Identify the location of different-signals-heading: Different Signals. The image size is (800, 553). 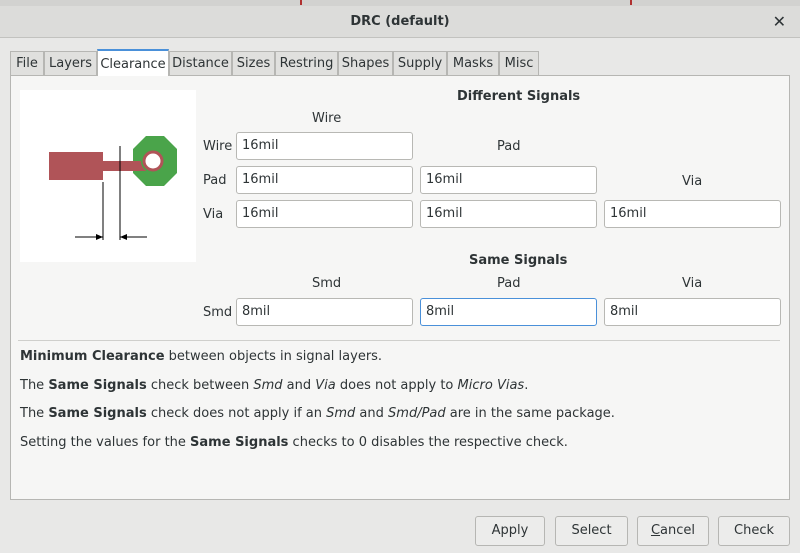
(519, 96).